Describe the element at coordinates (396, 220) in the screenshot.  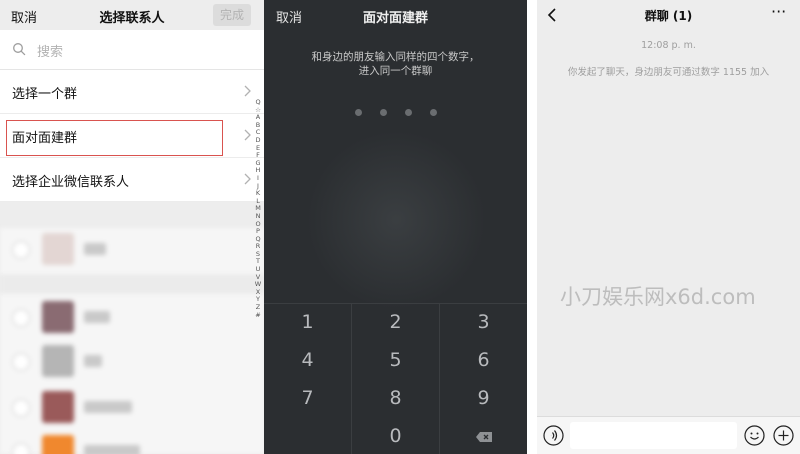
I see `background-glow` at that location.